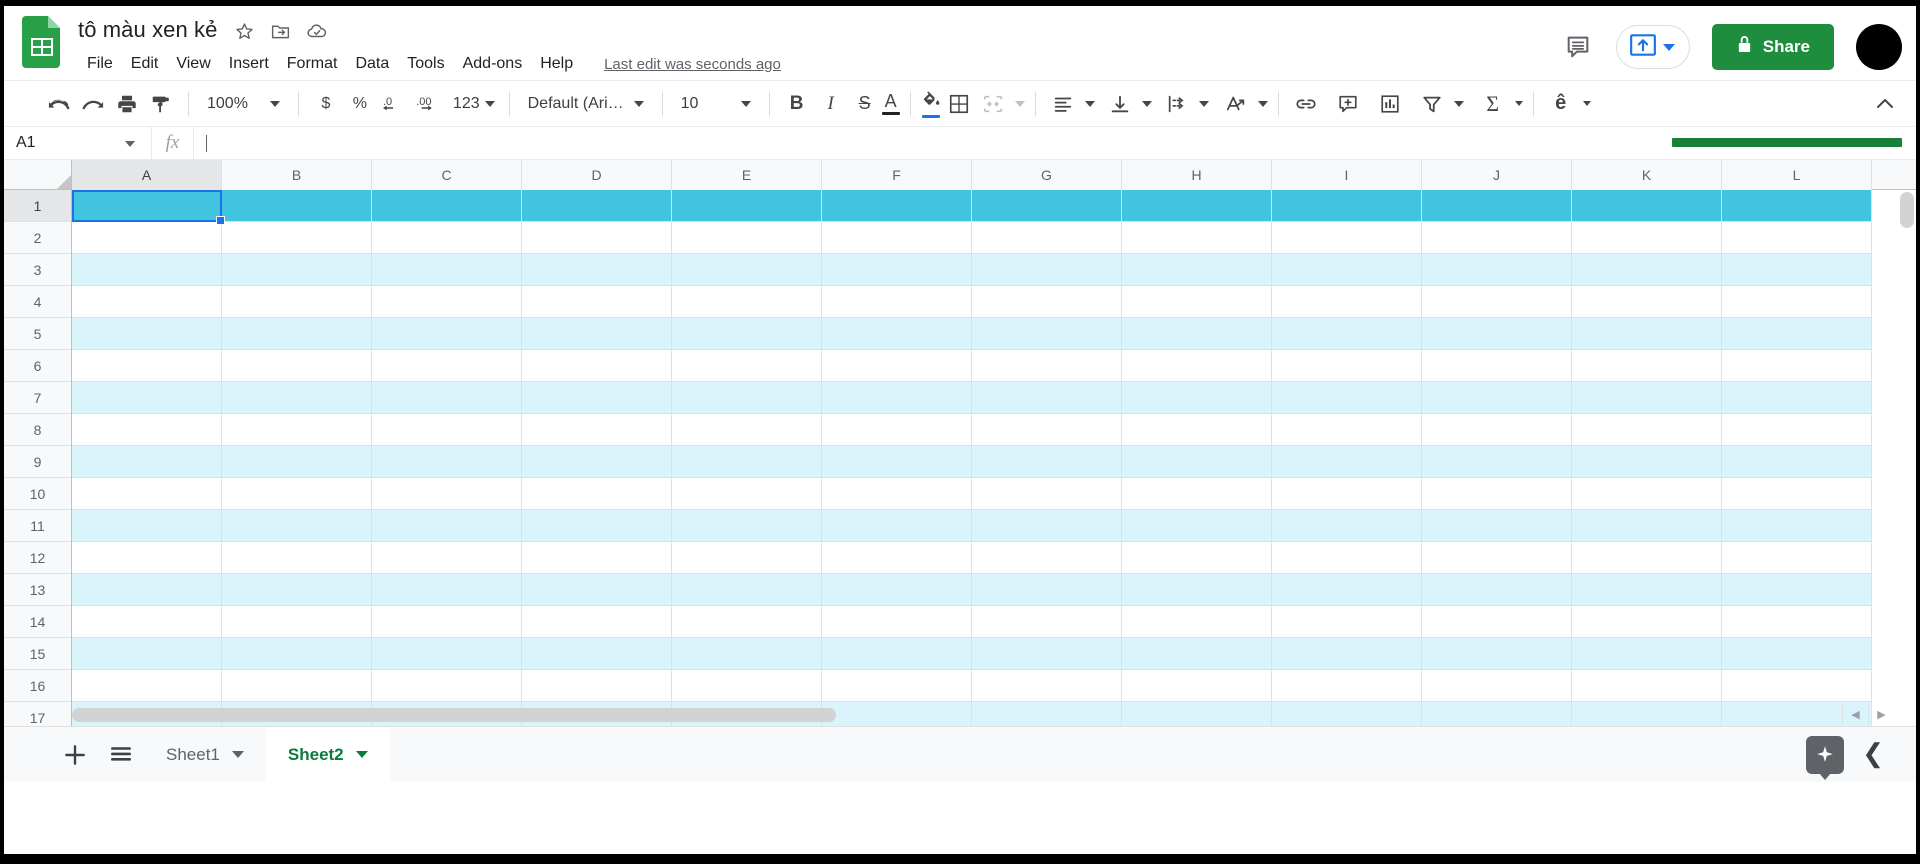 Image resolution: width=1920 pixels, height=864 pixels. What do you see at coordinates (1047, 334) in the screenshot?
I see `cell-G5` at bounding box center [1047, 334].